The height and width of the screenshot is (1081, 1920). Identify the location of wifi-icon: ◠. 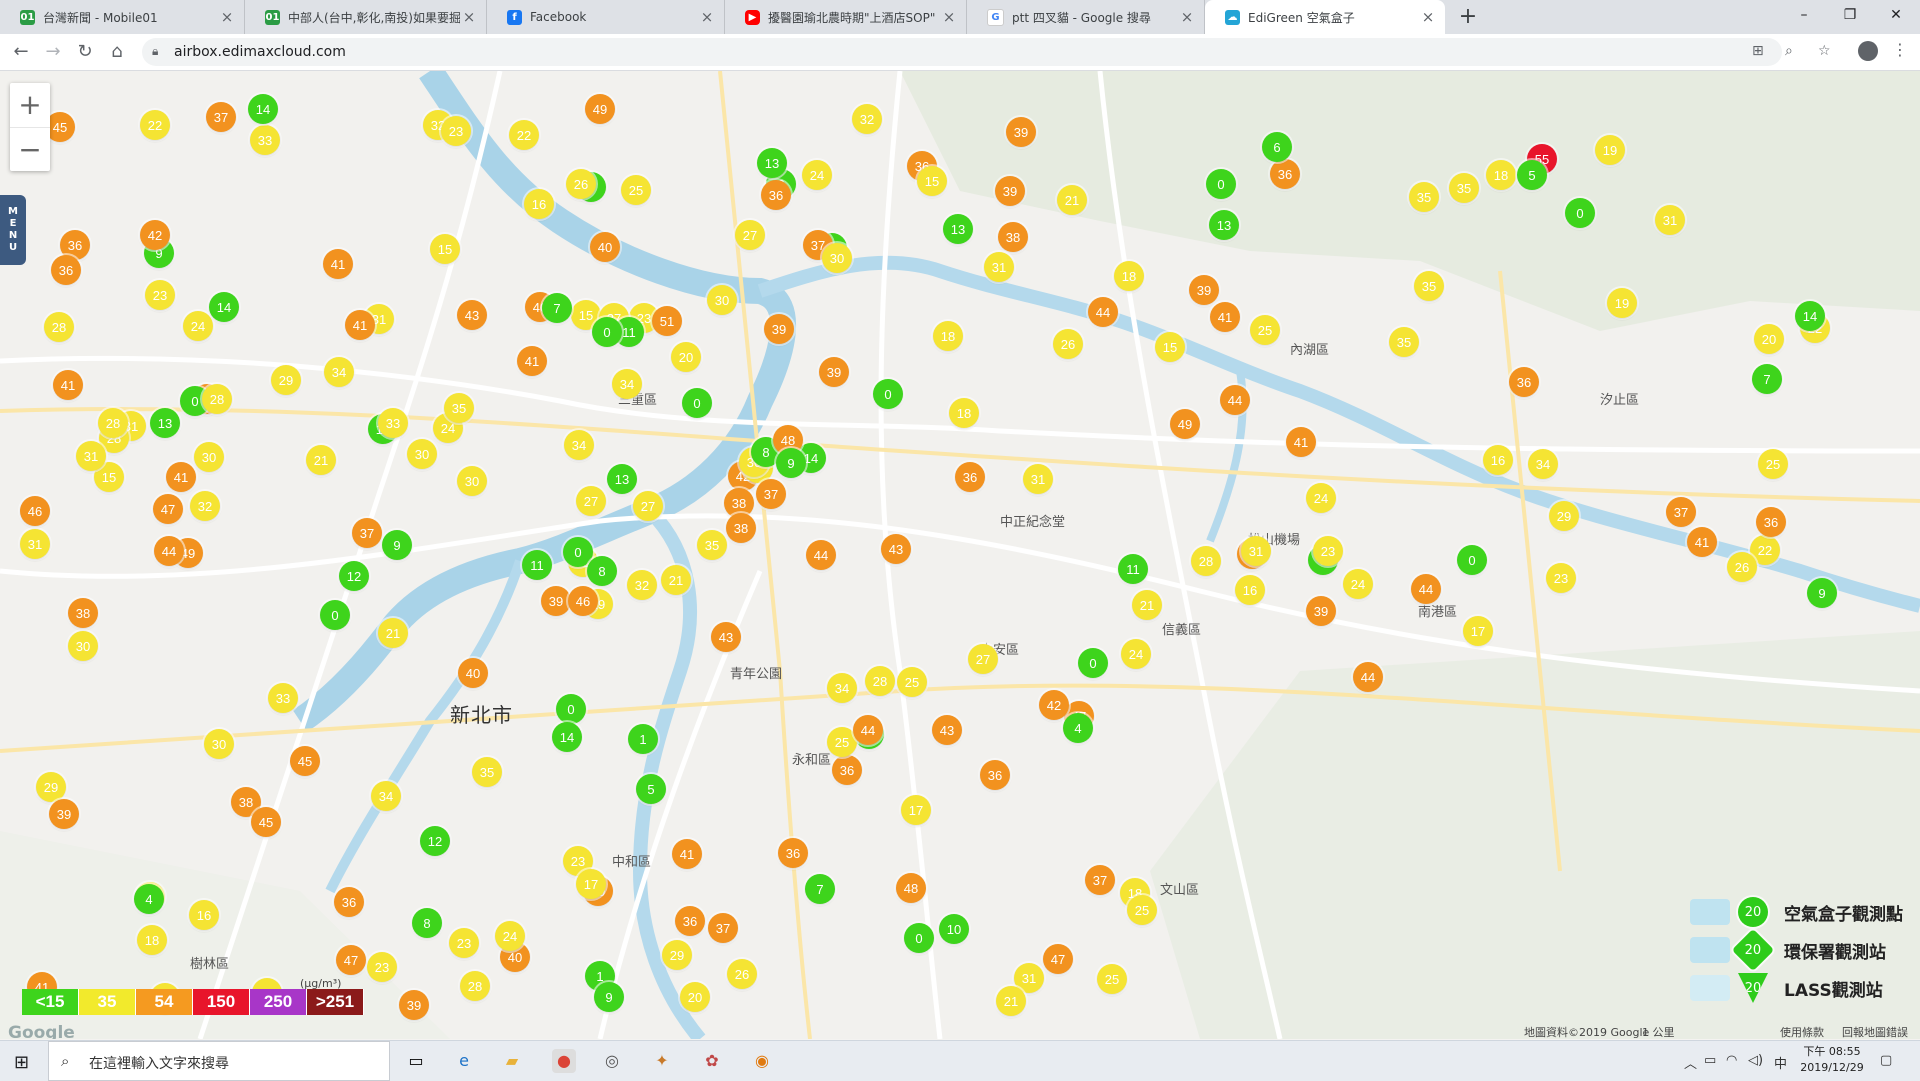
(1731, 1060).